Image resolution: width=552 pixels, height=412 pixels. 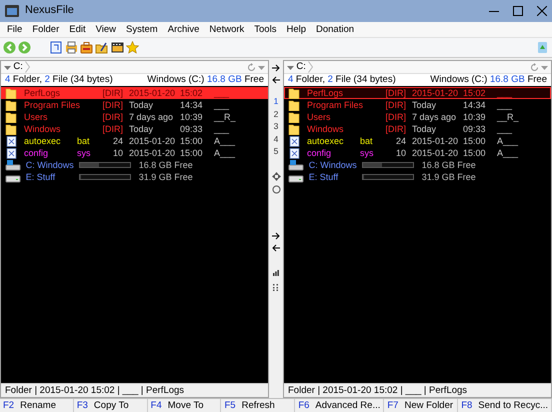 What do you see at coordinates (449, 165) in the screenshot?
I see `free-space: 16.8 GB Free` at bounding box center [449, 165].